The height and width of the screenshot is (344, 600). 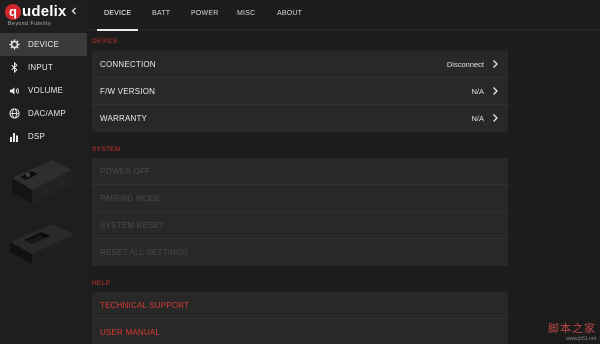 What do you see at coordinates (246, 15) in the screenshot?
I see `tab-misc: MISC` at bounding box center [246, 15].